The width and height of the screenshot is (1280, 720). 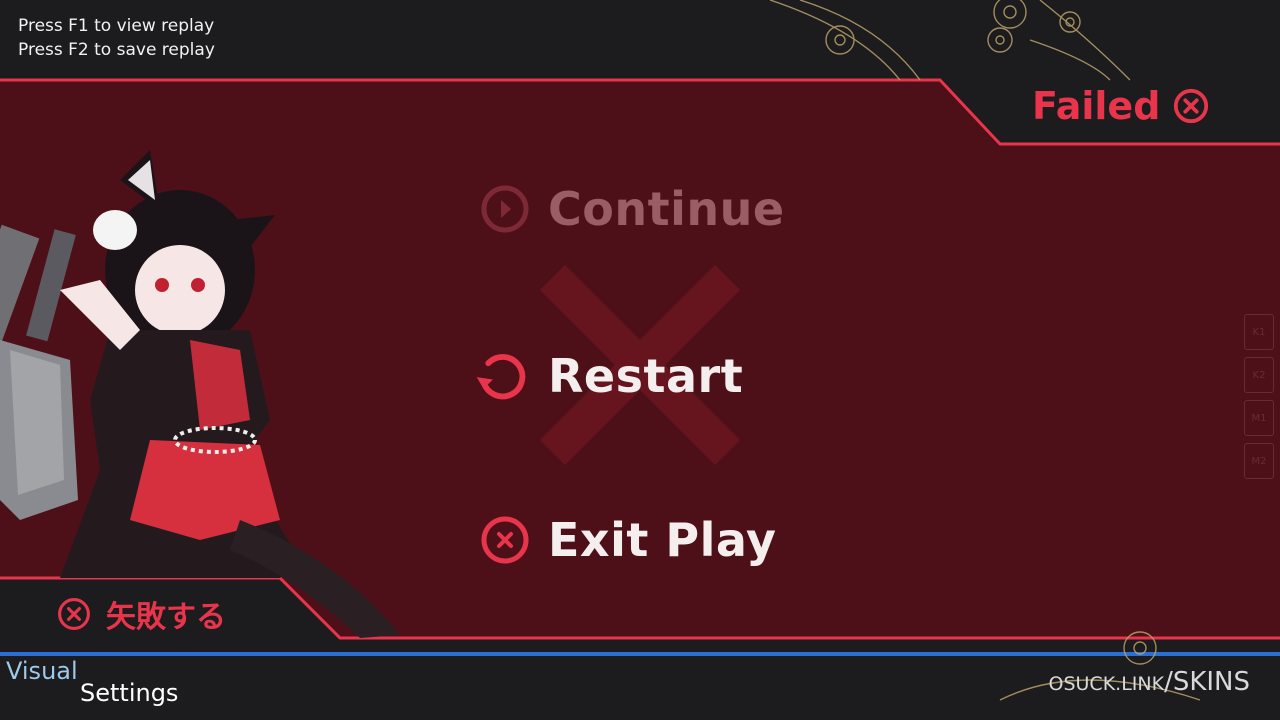 I want to click on exit-play-label: Exit Play, so click(x=662, y=540).